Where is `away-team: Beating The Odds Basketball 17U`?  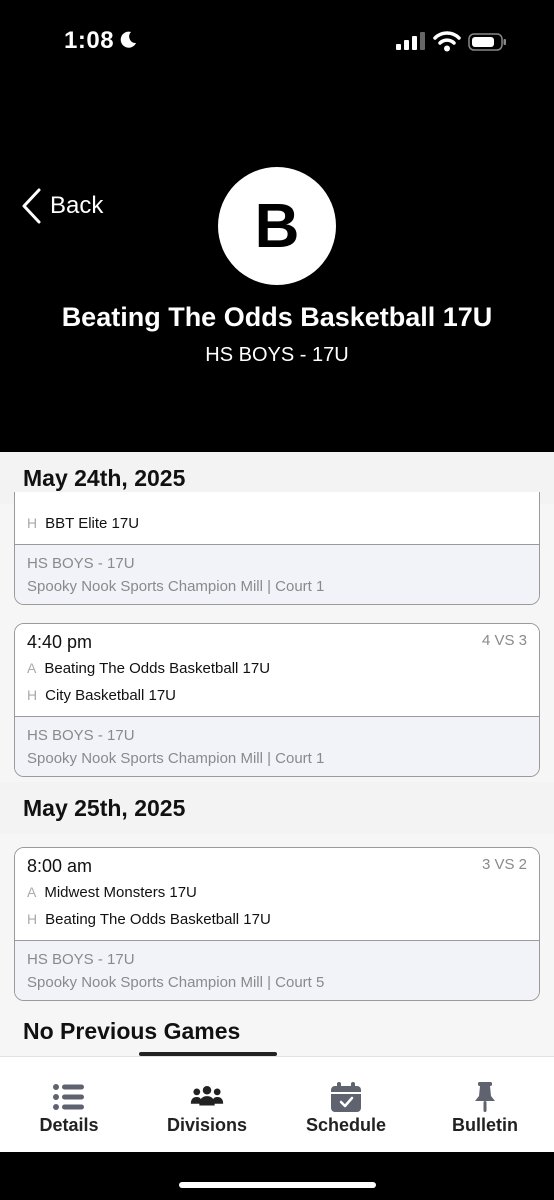 away-team: Beating The Odds Basketball 17U is located at coordinates (157, 668).